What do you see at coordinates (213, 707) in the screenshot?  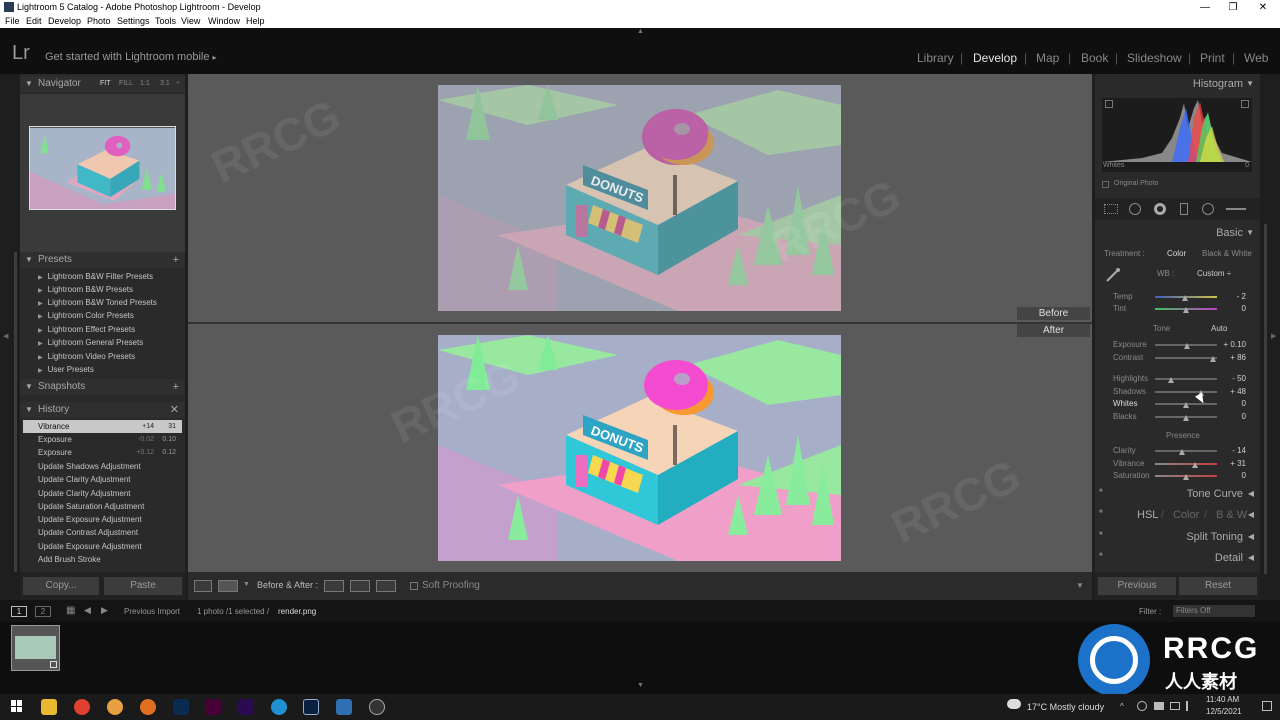 I see `adobe-xd-icon` at bounding box center [213, 707].